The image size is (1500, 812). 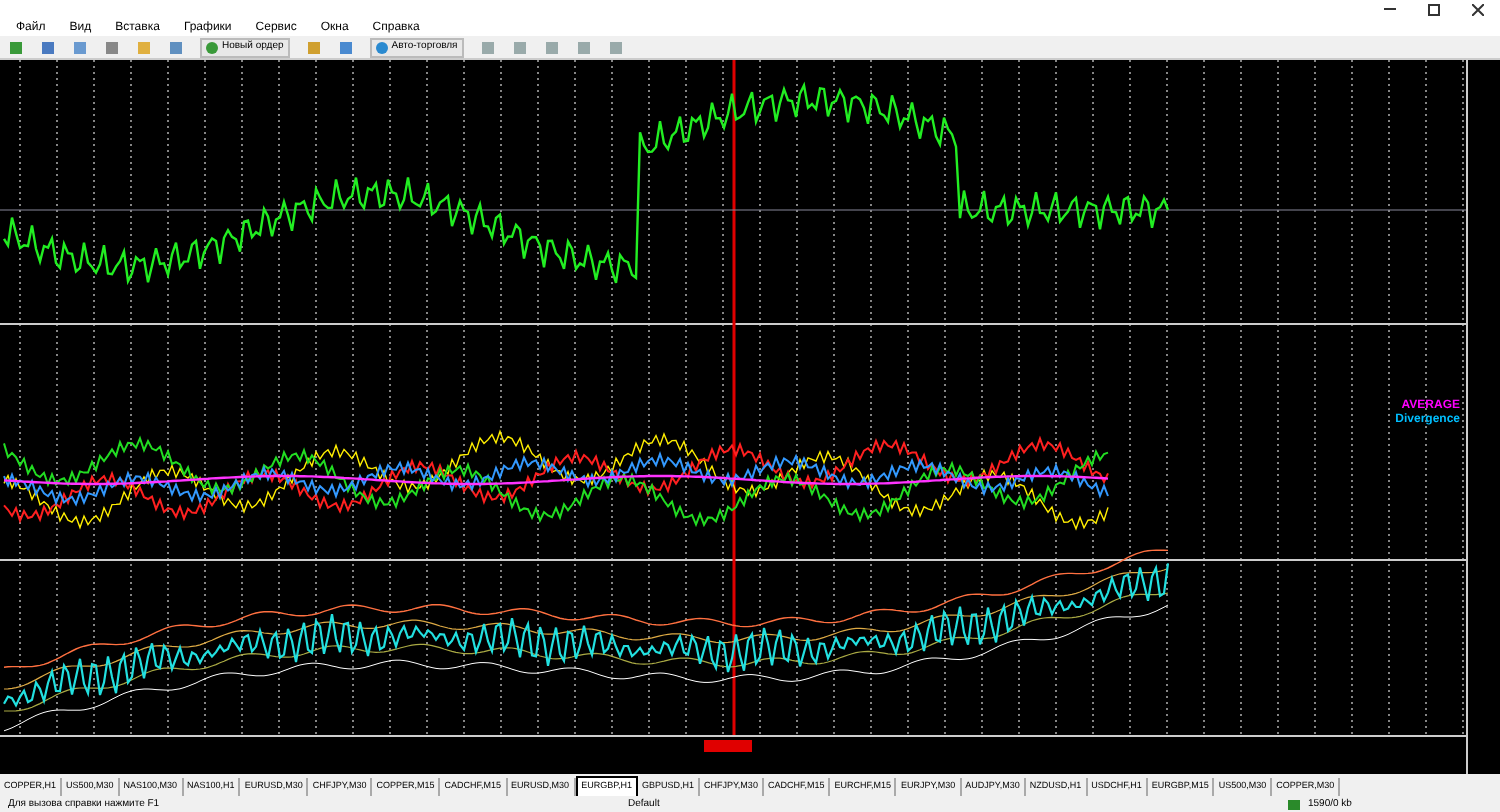 What do you see at coordinates (1390, 10) in the screenshot?
I see `minimize-icon` at bounding box center [1390, 10].